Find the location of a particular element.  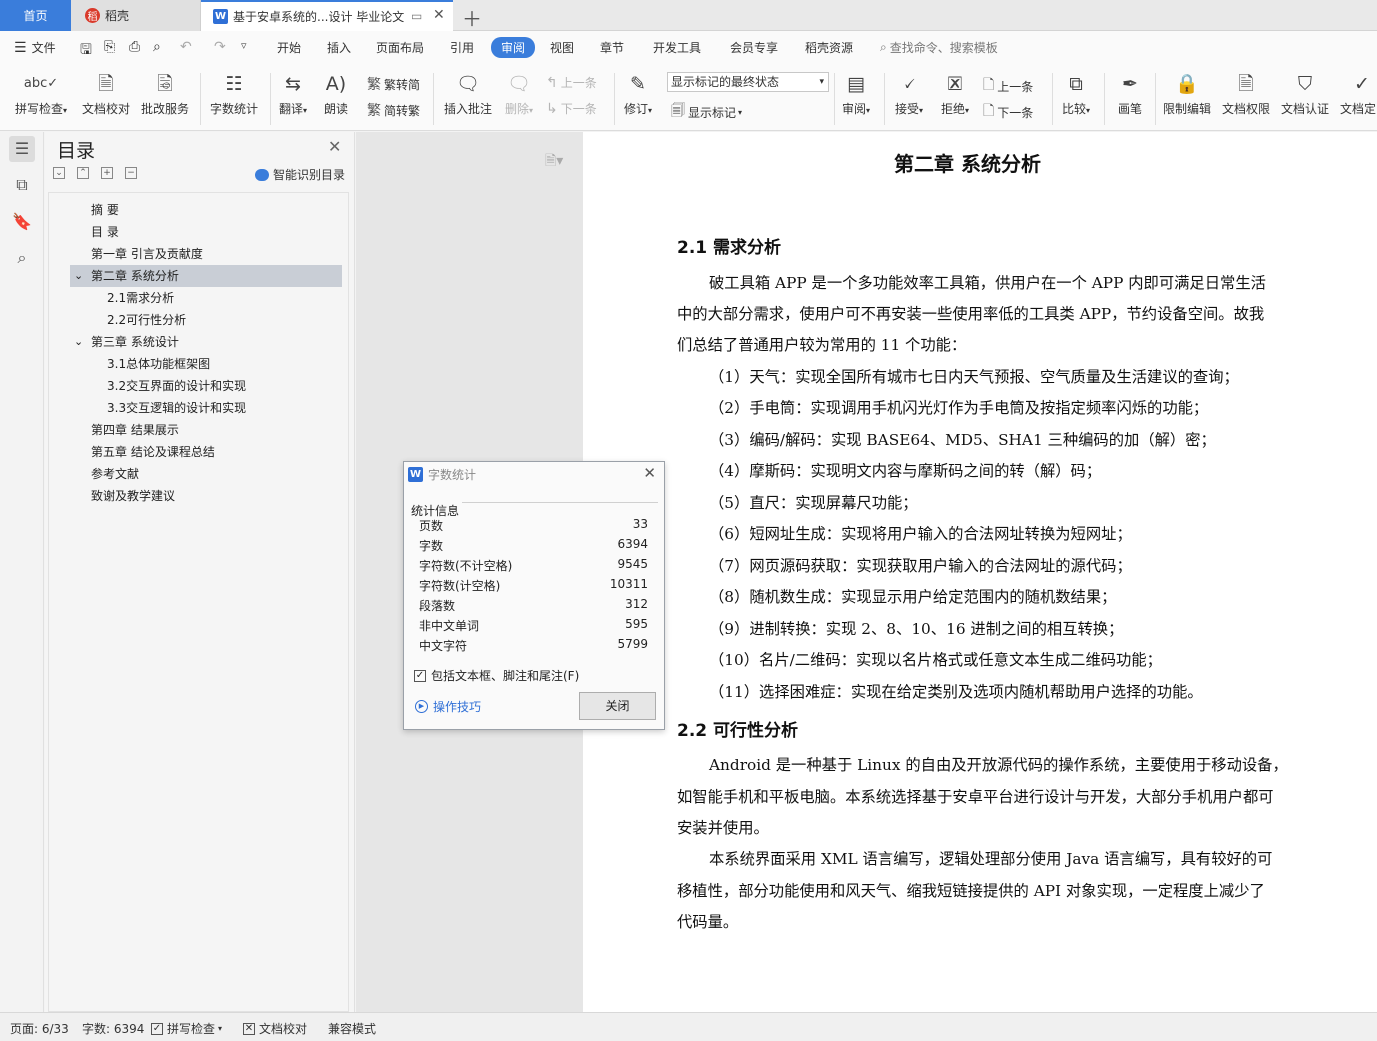

reject-button: 🗷 拒绝▾ is located at coordinates (955, 94).